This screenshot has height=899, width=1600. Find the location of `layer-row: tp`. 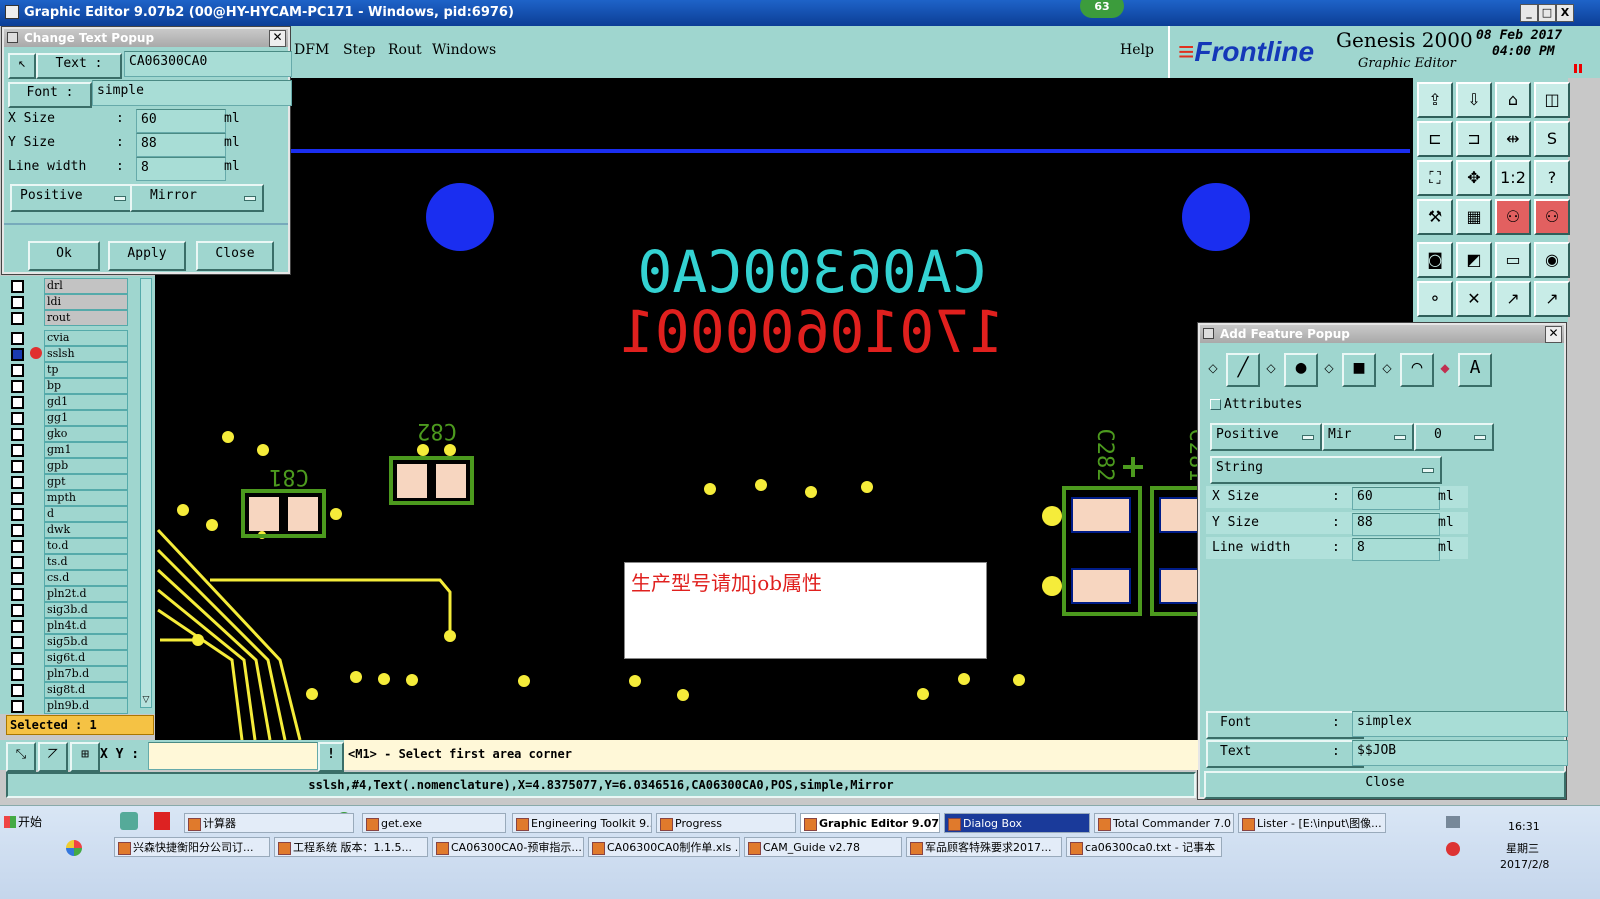

layer-row: tp is located at coordinates (68, 370).